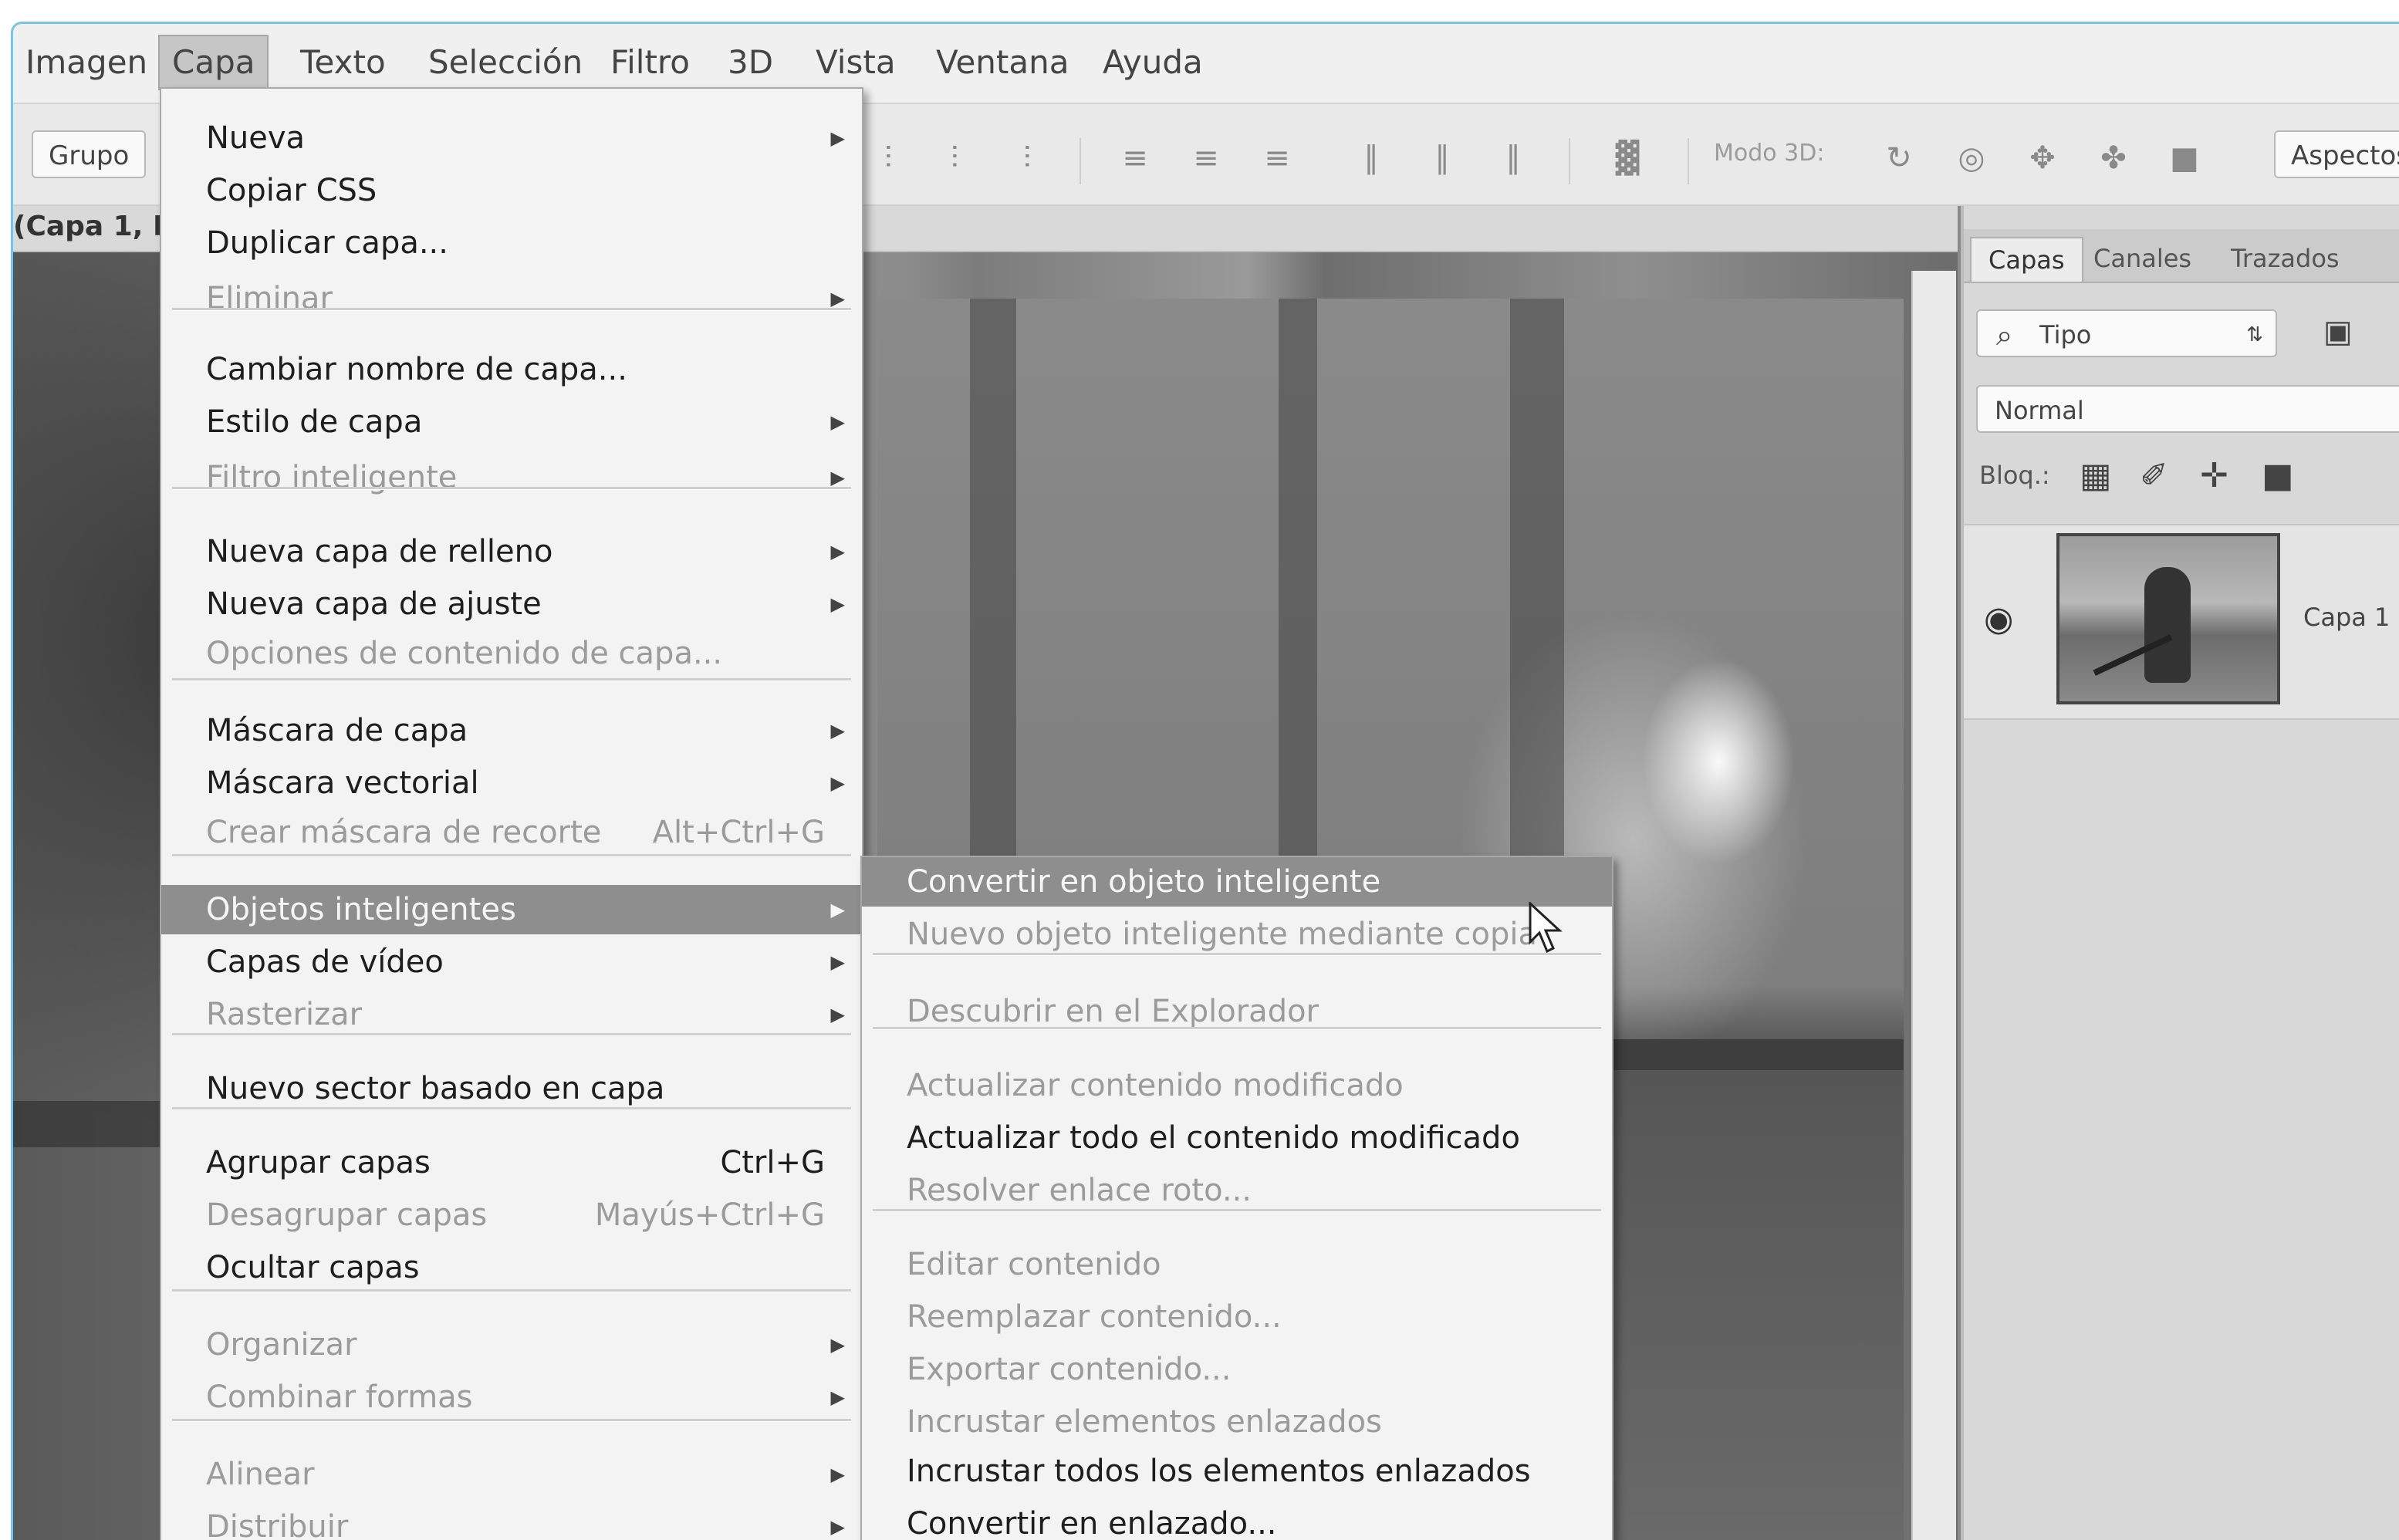 The width and height of the screenshot is (2399, 1540). What do you see at coordinates (404, 833) in the screenshot?
I see `capa-menu-item-label: Crear máscara de recorte` at bounding box center [404, 833].